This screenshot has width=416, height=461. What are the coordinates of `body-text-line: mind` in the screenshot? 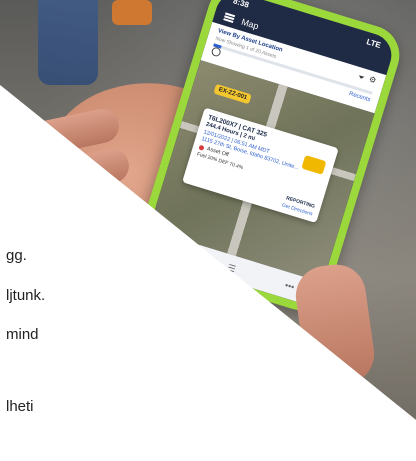 It's located at (22, 334).